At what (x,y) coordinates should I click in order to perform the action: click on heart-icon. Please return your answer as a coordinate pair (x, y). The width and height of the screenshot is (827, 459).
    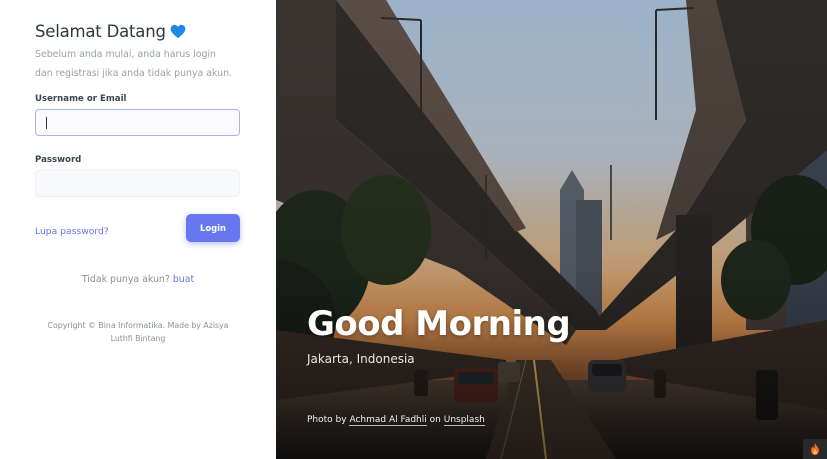
    Looking at the image, I should click on (178, 31).